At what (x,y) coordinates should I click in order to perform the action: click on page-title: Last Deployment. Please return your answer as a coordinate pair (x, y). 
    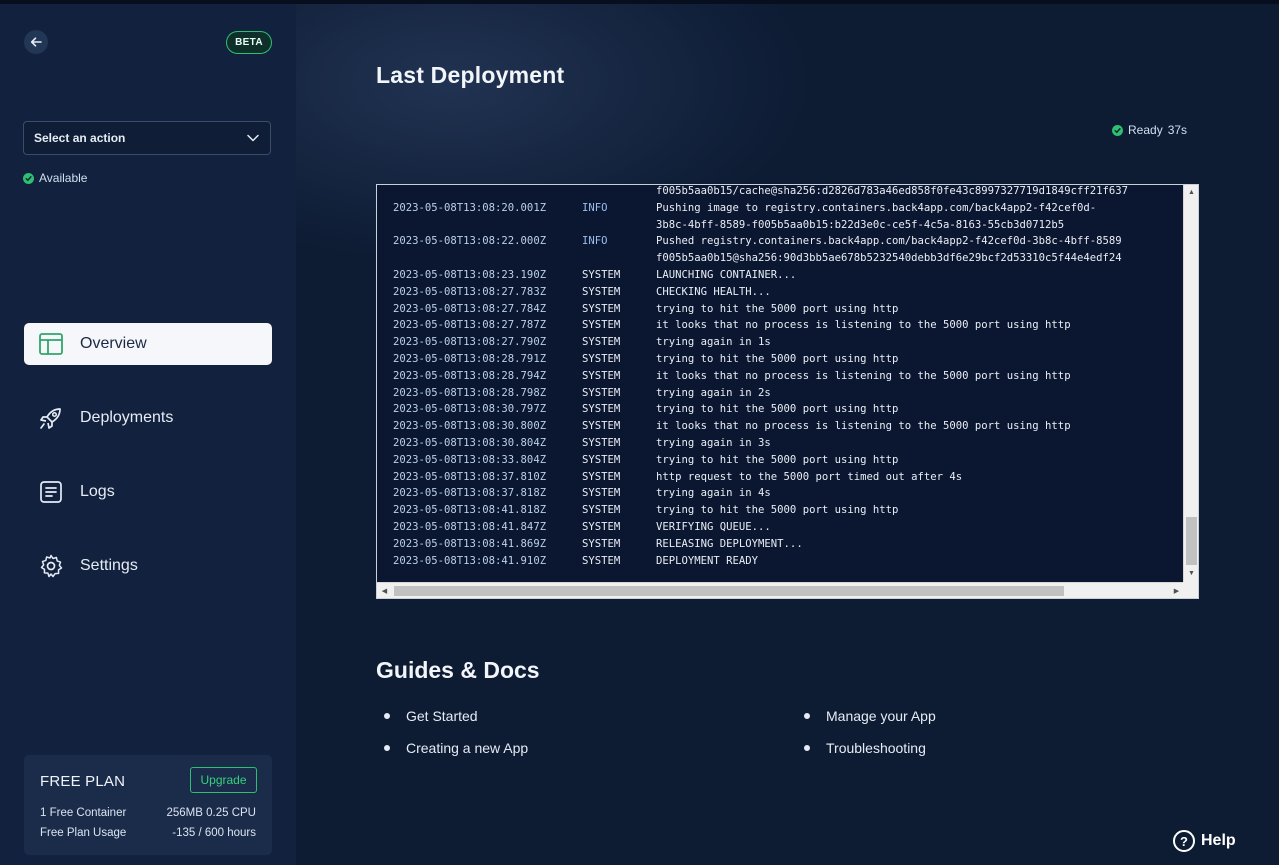
    Looking at the image, I should click on (470, 75).